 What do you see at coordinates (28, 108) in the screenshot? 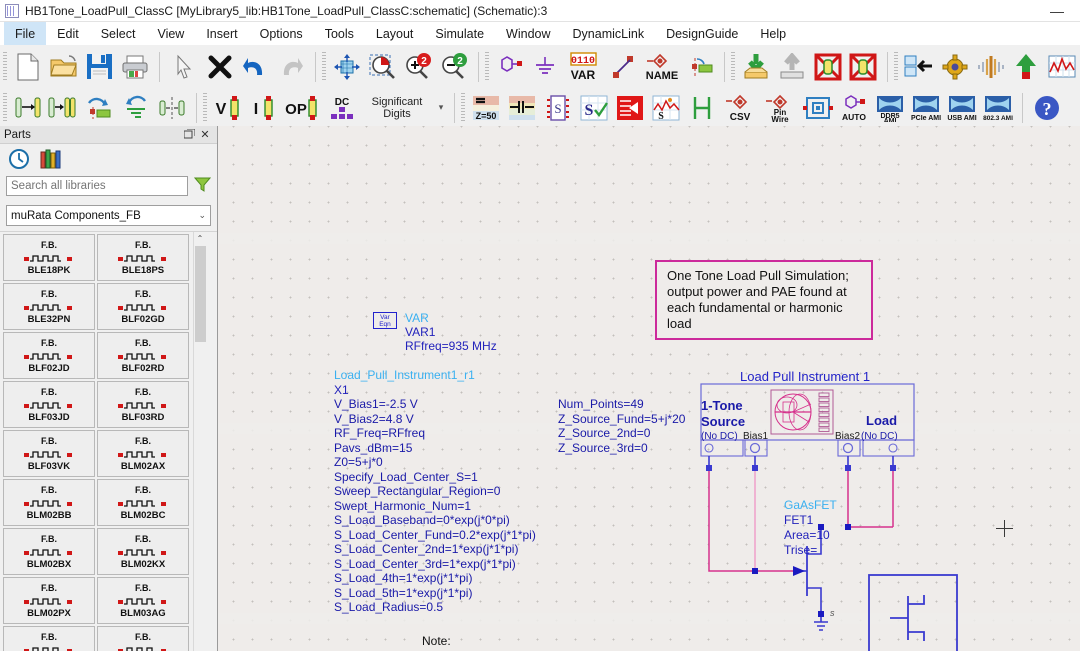
I see `terminal-single-icon` at bounding box center [28, 108].